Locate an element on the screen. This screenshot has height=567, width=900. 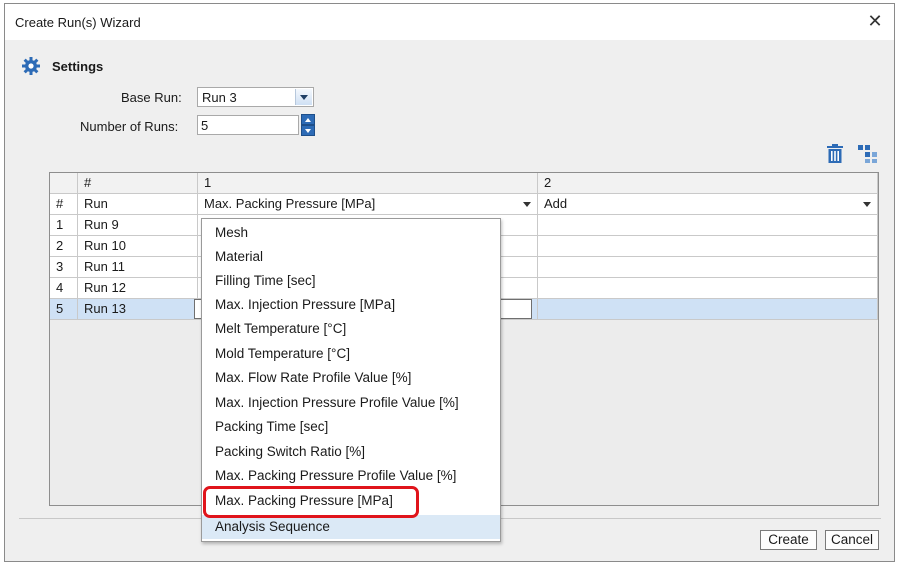
table-header-row: # 1 2 is located at coordinates (464, 183).